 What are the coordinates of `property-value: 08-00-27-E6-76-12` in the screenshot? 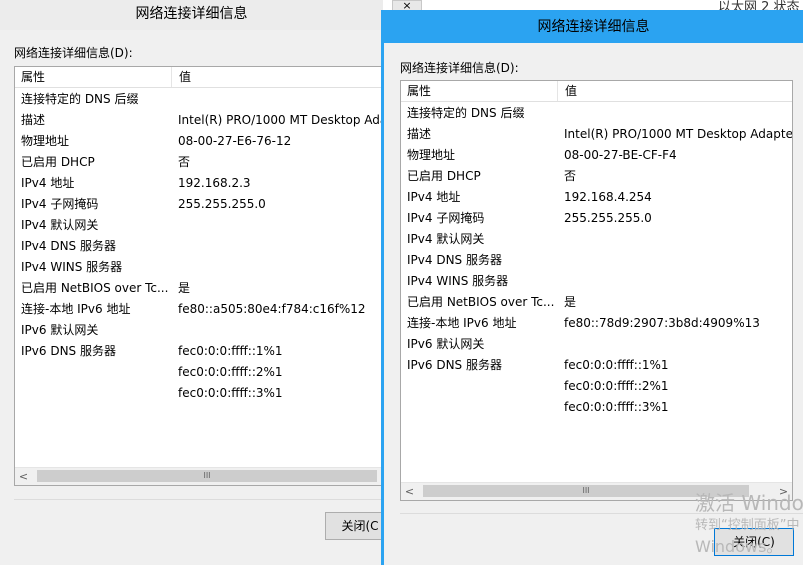 It's located at (235, 141).